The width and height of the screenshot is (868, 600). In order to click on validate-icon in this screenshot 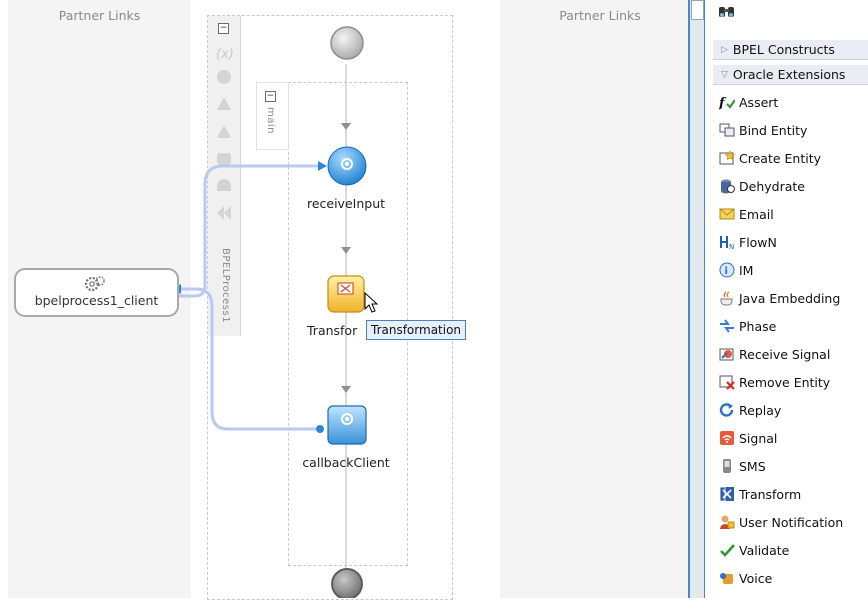, I will do `click(727, 550)`.